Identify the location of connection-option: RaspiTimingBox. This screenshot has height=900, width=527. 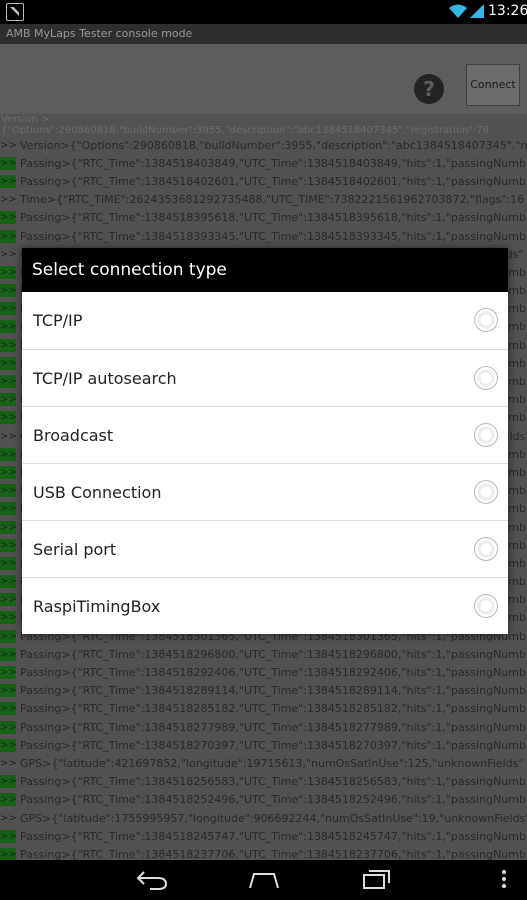
(265, 605).